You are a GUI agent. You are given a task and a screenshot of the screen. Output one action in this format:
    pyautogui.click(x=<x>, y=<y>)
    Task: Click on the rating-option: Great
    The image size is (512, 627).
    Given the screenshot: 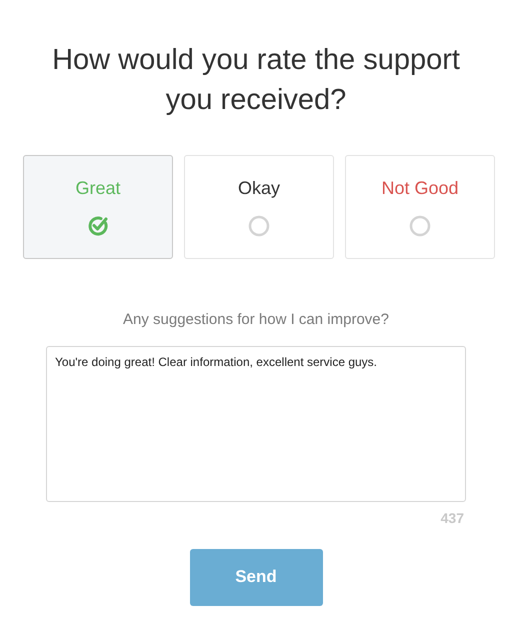 What is the action you would take?
    pyautogui.click(x=98, y=207)
    